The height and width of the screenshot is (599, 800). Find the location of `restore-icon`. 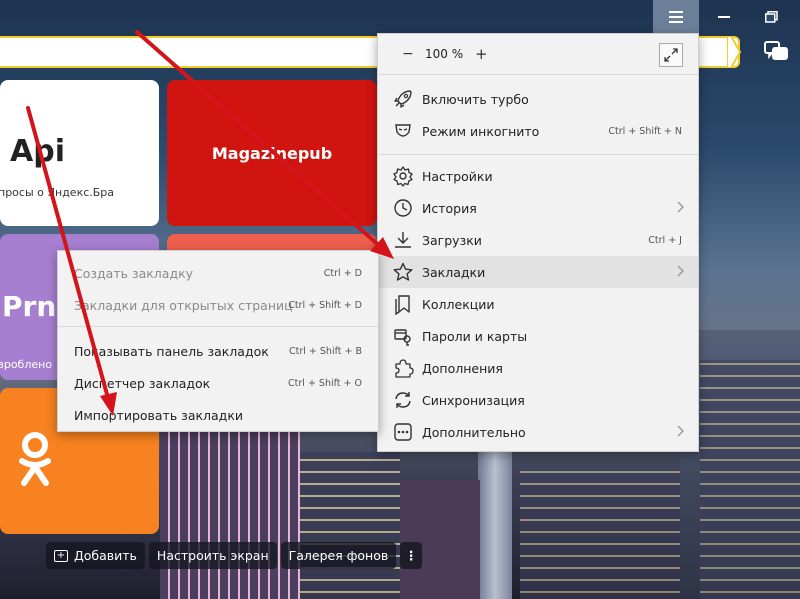

restore-icon is located at coordinates (771, 17).